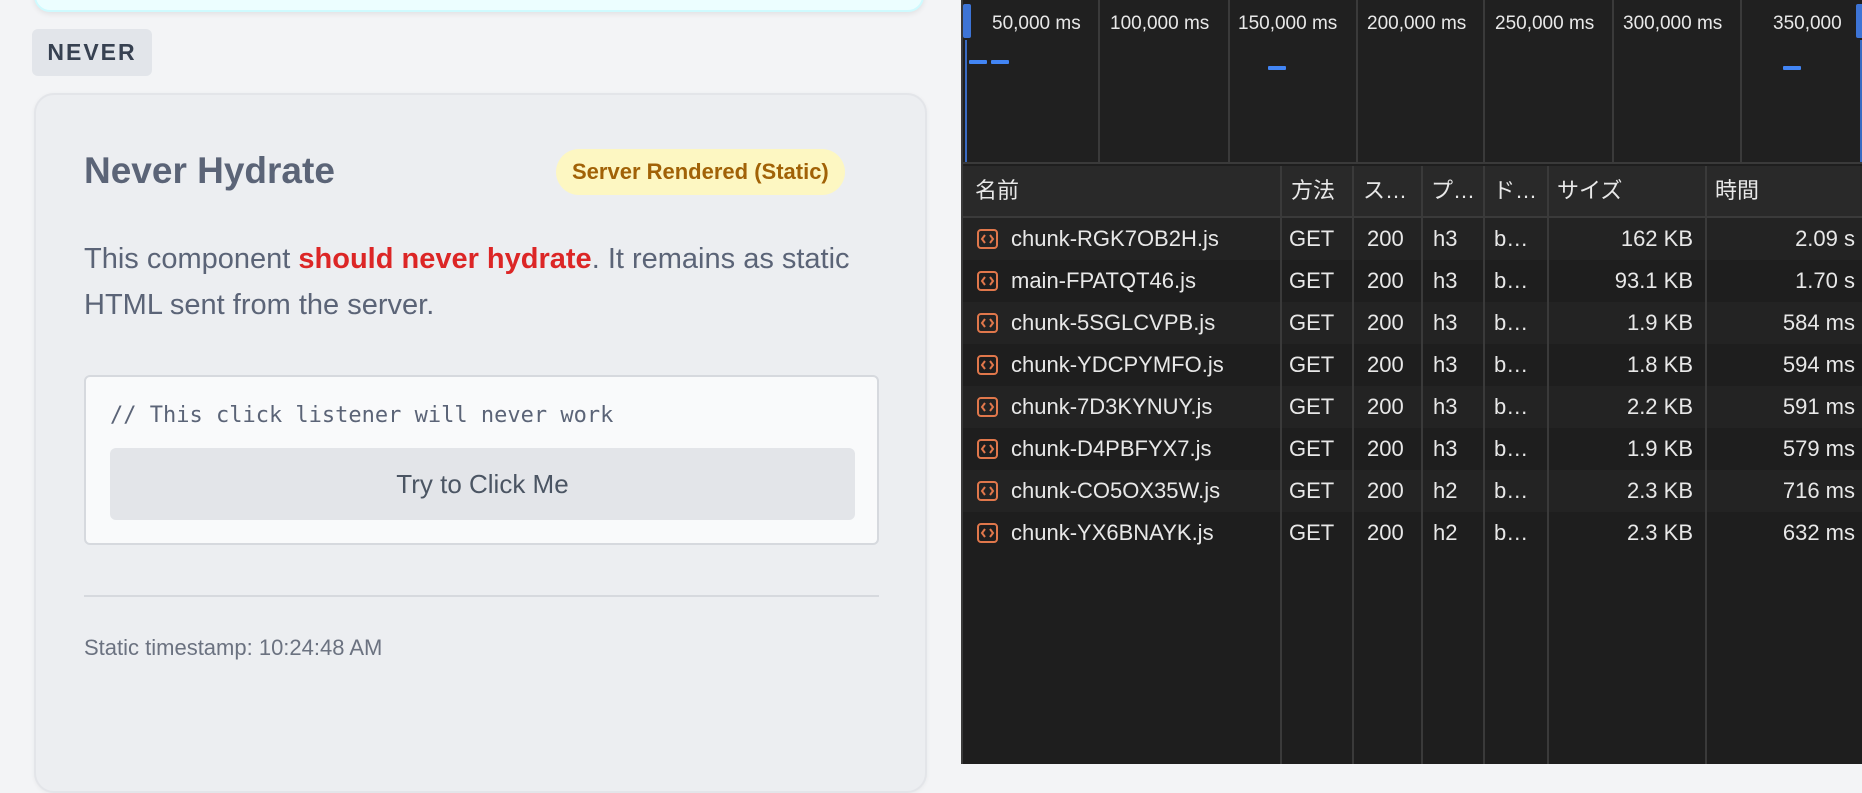  I want to click on column-header-method: 方法, so click(1318, 191).